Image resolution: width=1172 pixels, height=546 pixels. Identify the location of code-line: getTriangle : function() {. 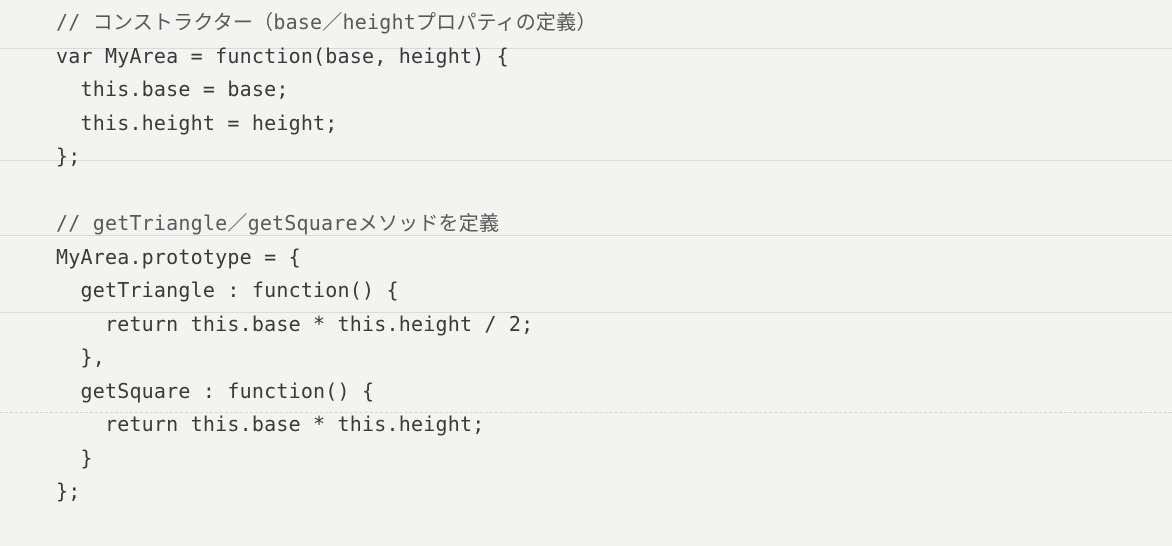
(227, 290).